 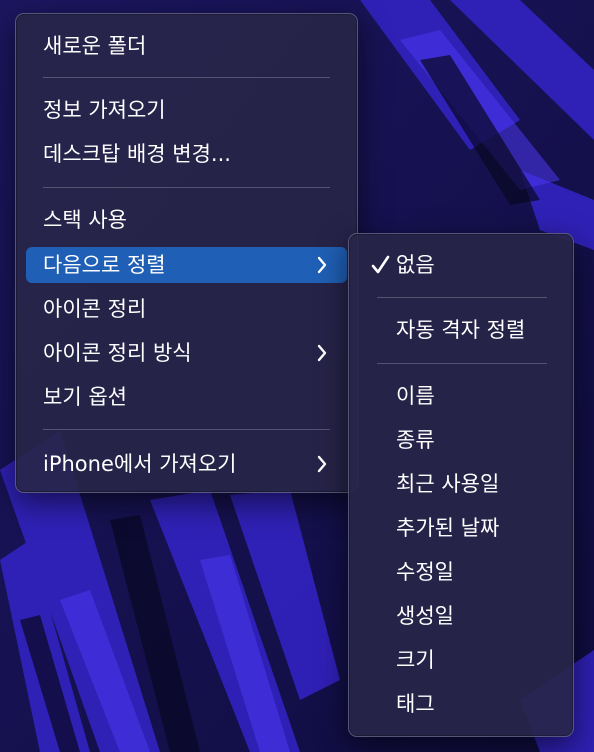 What do you see at coordinates (186, 397) in the screenshot?
I see `menu-item-view-options: 보기 옵션` at bounding box center [186, 397].